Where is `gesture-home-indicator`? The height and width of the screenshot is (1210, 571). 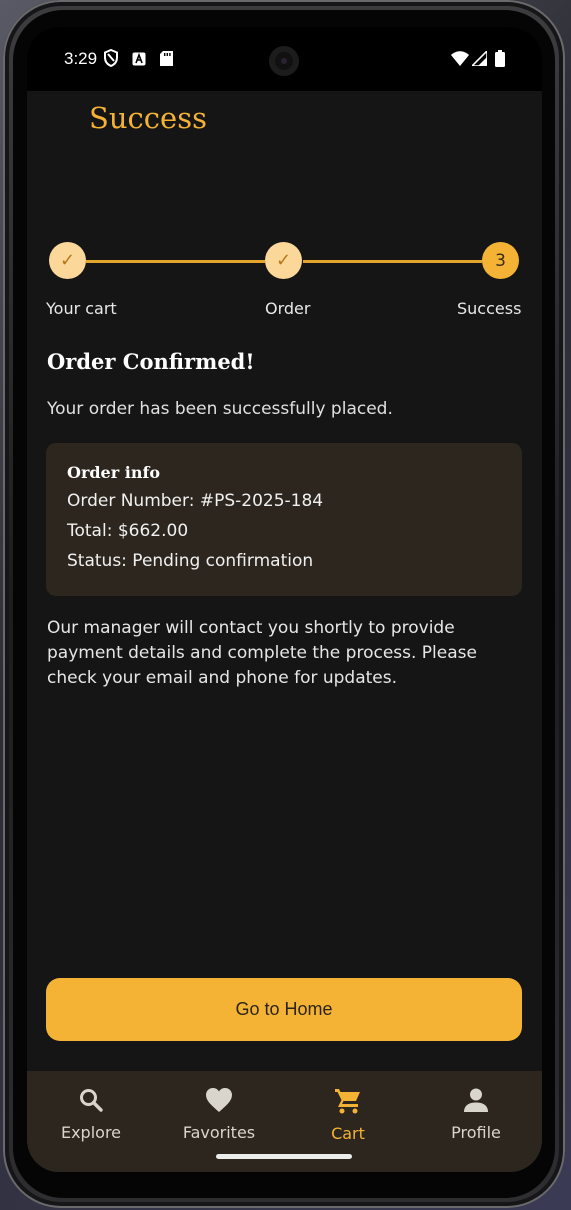 gesture-home-indicator is located at coordinates (284, 1156).